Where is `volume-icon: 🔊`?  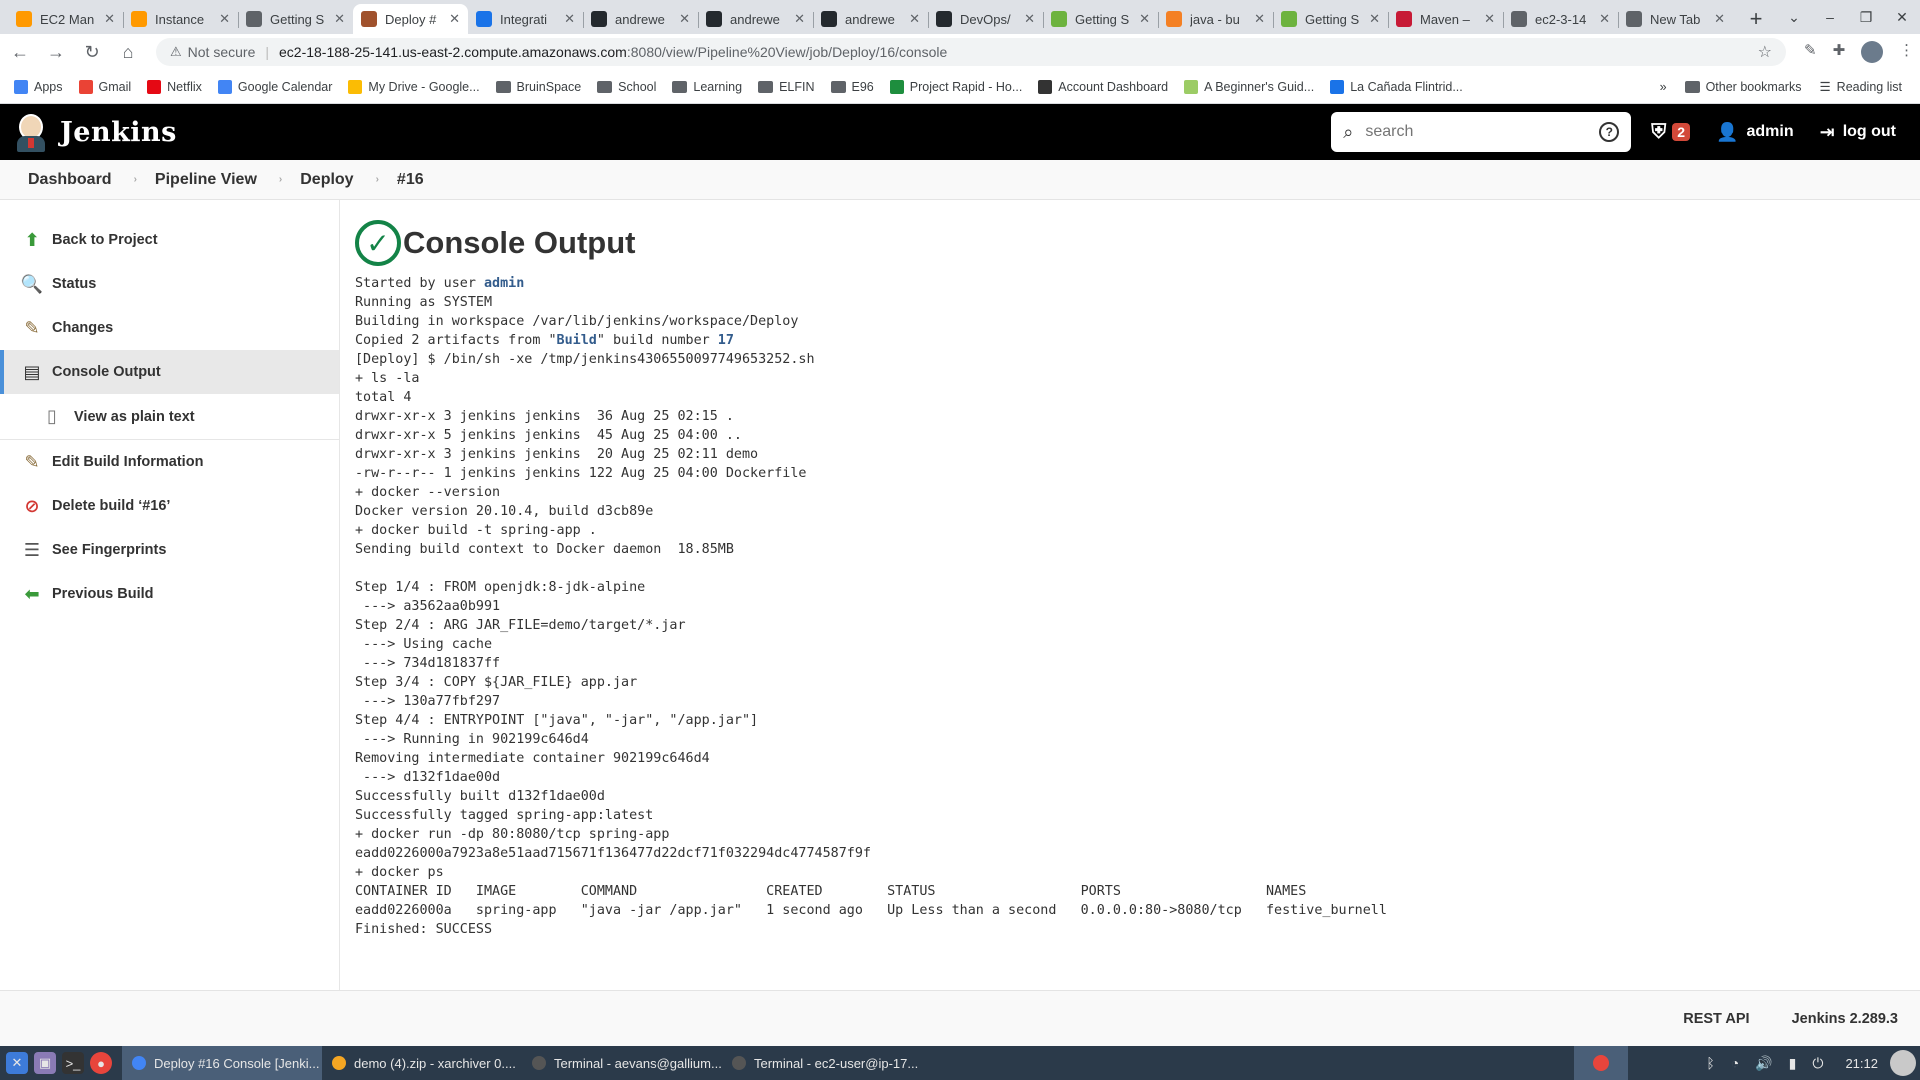
volume-icon: 🔊 is located at coordinates (1763, 1063).